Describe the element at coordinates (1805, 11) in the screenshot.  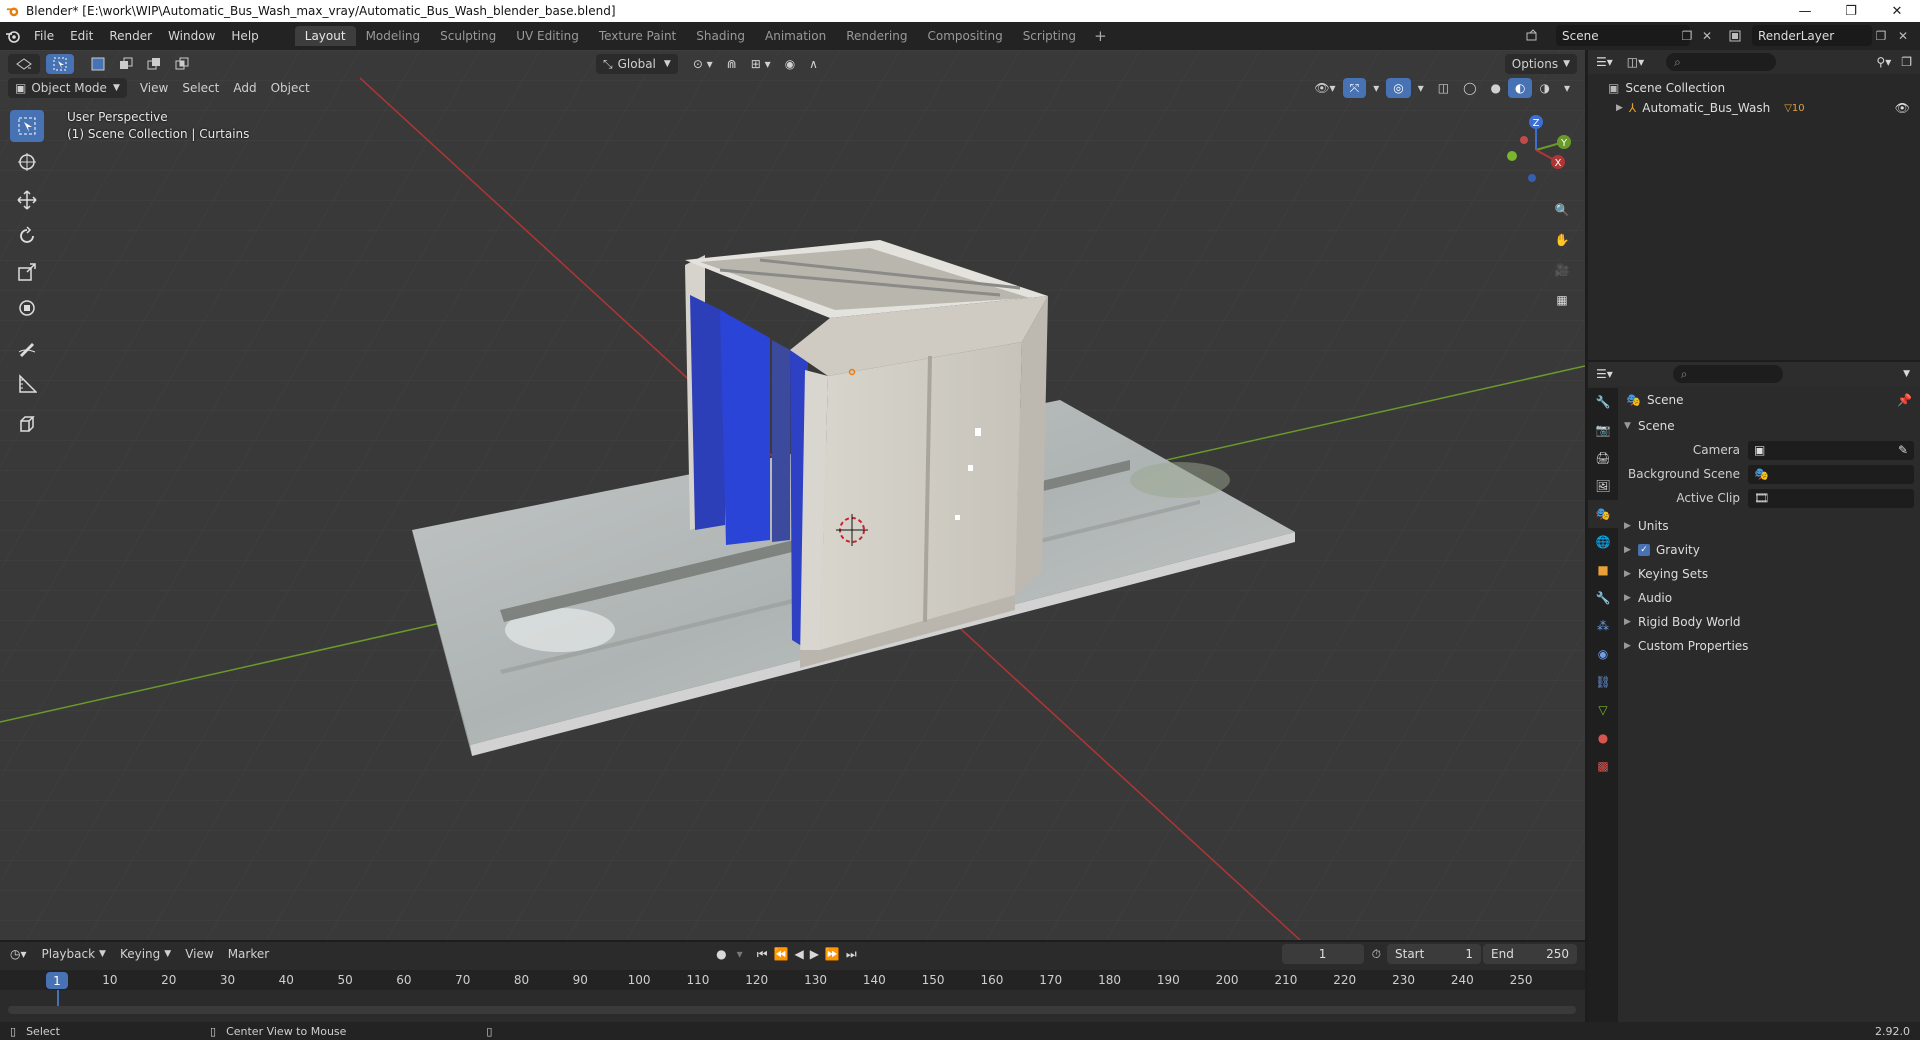
I see `minimize-button: —` at that location.